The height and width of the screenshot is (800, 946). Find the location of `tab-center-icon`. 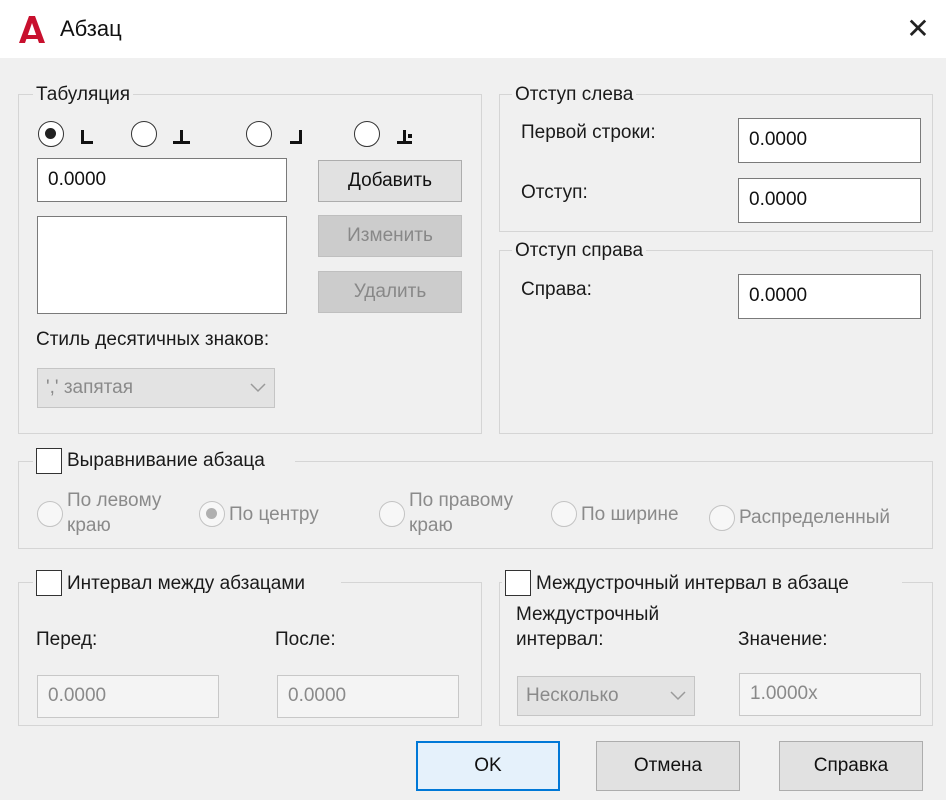

tab-center-icon is located at coordinates (181, 137).